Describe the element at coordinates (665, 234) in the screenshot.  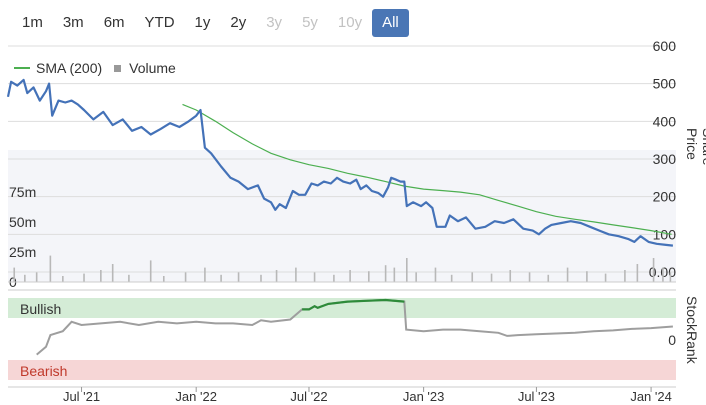
I see `price-tick-label: 100` at that location.